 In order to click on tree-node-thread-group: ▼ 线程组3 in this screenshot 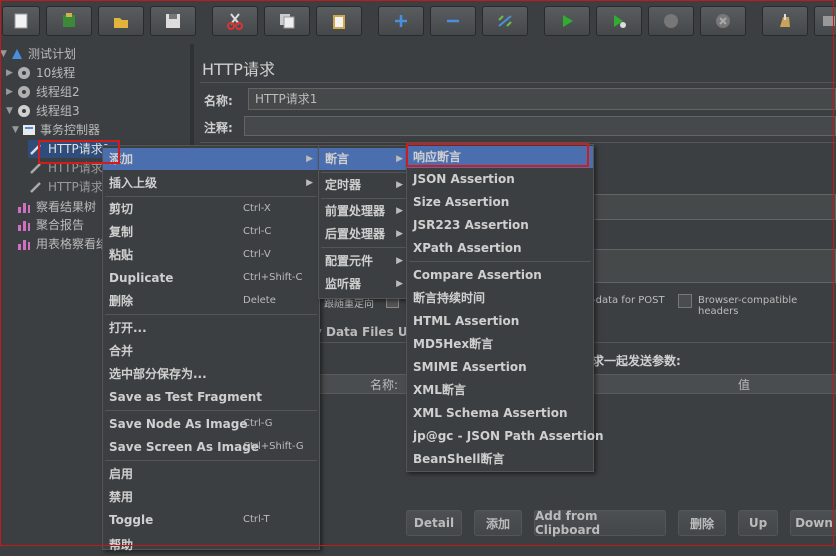, I will do `click(43, 111)`.